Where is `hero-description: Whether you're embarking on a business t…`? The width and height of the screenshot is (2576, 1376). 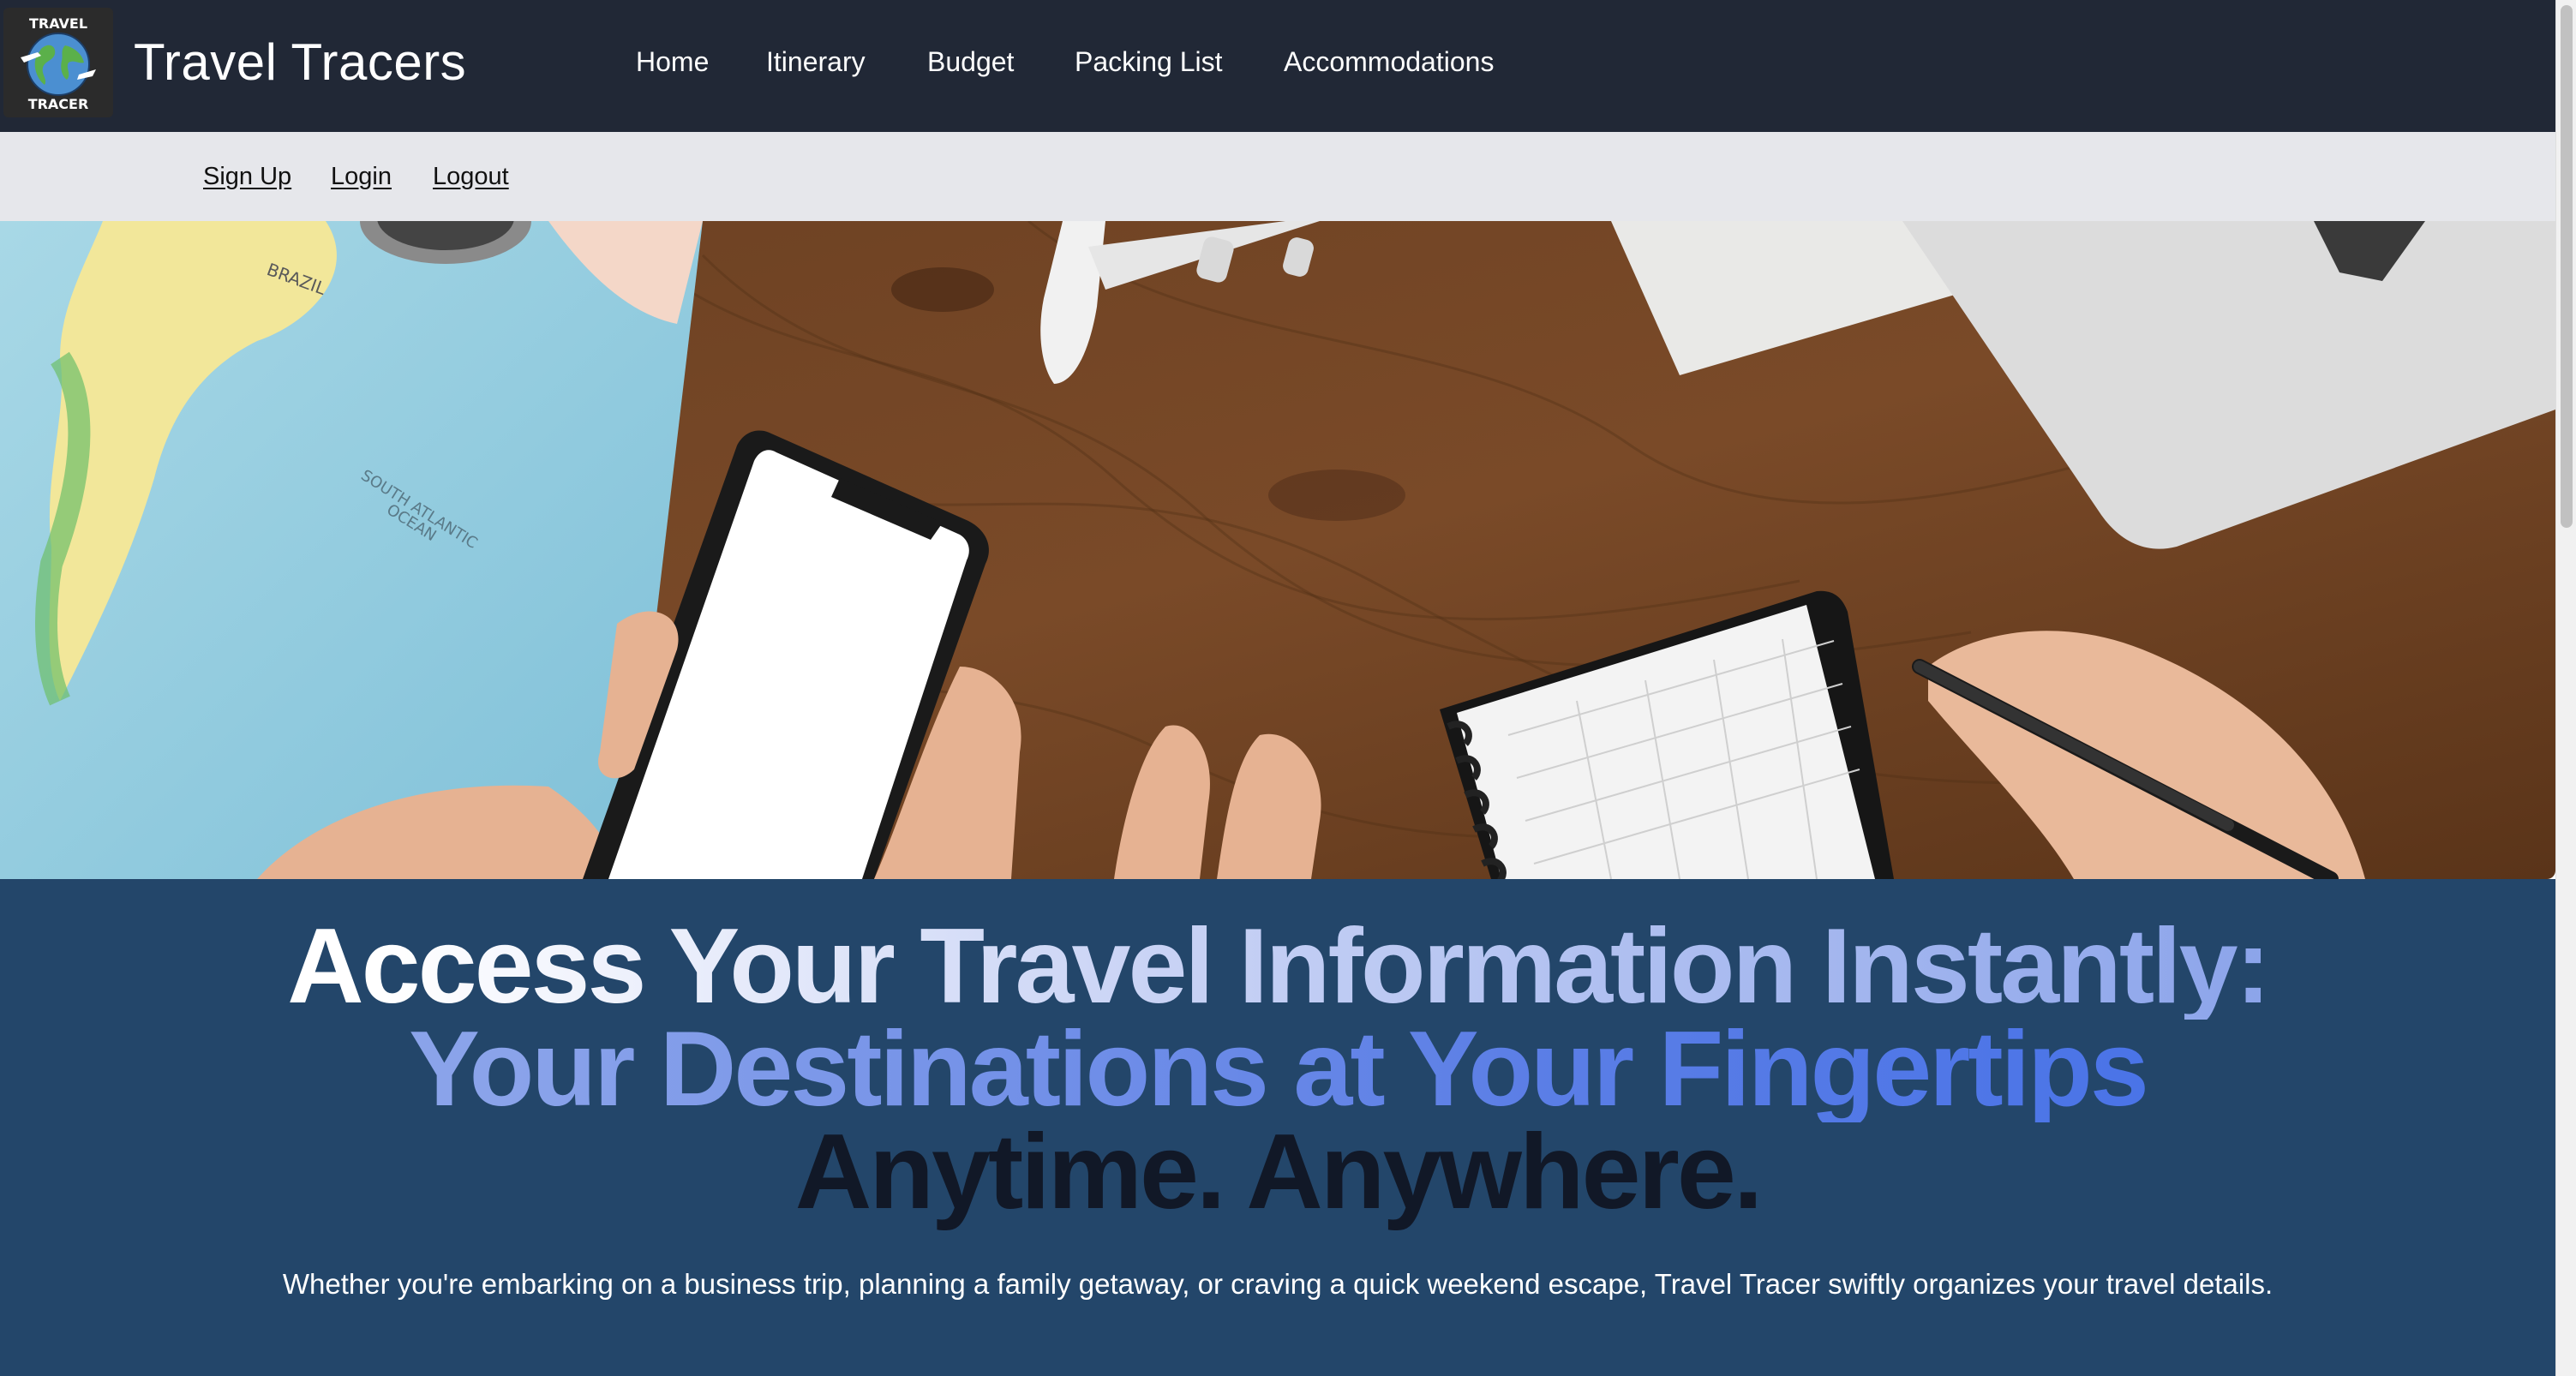 hero-description: Whether you're embarking on a business t… is located at coordinates (1277, 1284).